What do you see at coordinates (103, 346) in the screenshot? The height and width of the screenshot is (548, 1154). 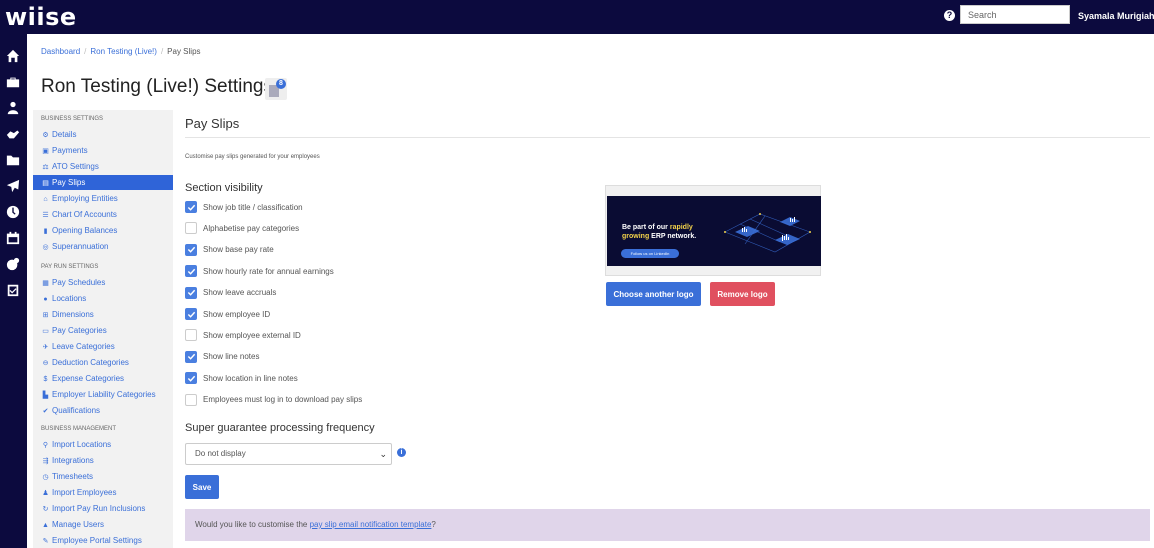 I see `menu-item-leave-categories: ✈ Leave Categories` at bounding box center [103, 346].